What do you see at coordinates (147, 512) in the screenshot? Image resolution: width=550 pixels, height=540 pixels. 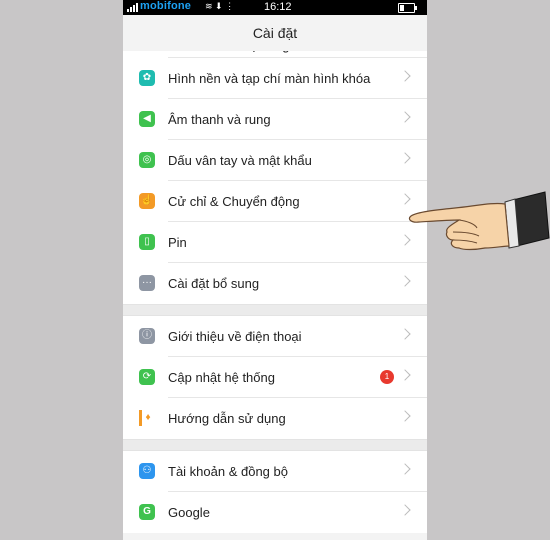 I see `google-icon: G` at bounding box center [147, 512].